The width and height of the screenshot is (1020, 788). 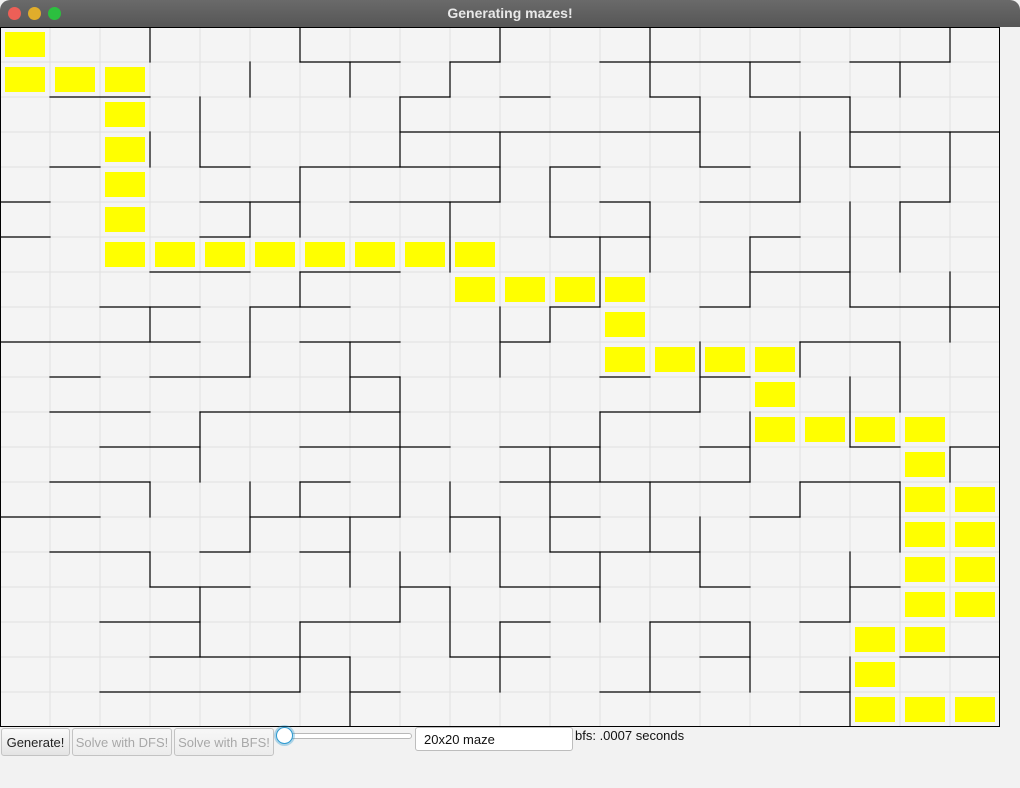 I want to click on speed-slider-thumb, so click(x=284, y=735).